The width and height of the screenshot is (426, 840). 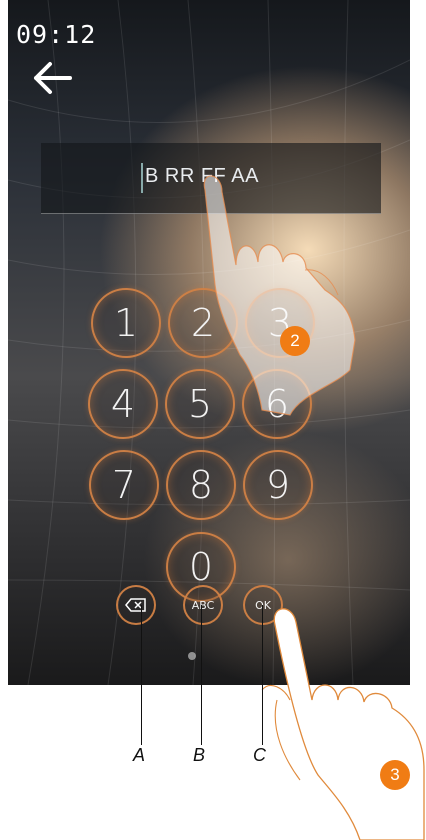 What do you see at coordinates (201, 675) in the screenshot?
I see `callout-line-b` at bounding box center [201, 675].